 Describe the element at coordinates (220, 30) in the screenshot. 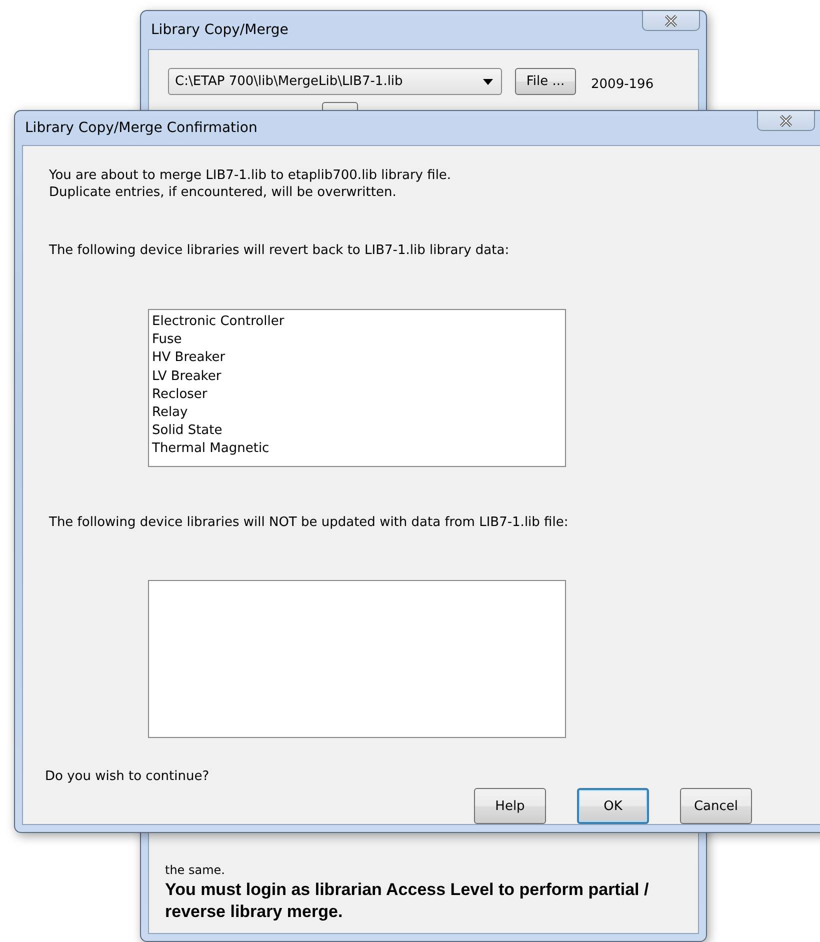

I see `window-title: Library Copy/Merge` at that location.